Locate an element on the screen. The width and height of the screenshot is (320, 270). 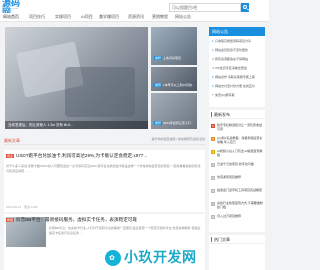
notice-item: 6网站支付宝付款方便 在线直付 is located at coordinates (233, 86).